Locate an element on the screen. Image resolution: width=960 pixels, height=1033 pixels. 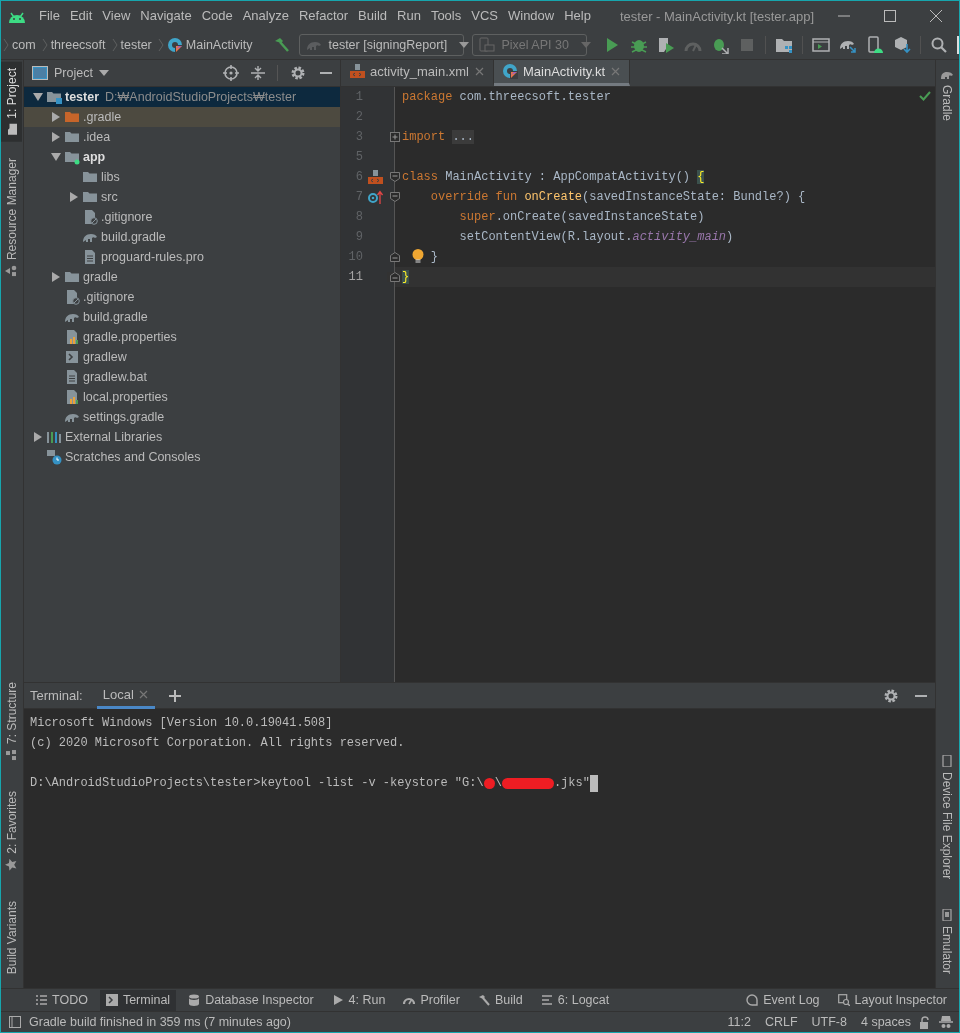
tree-item: src is located at coordinates (182, 196).